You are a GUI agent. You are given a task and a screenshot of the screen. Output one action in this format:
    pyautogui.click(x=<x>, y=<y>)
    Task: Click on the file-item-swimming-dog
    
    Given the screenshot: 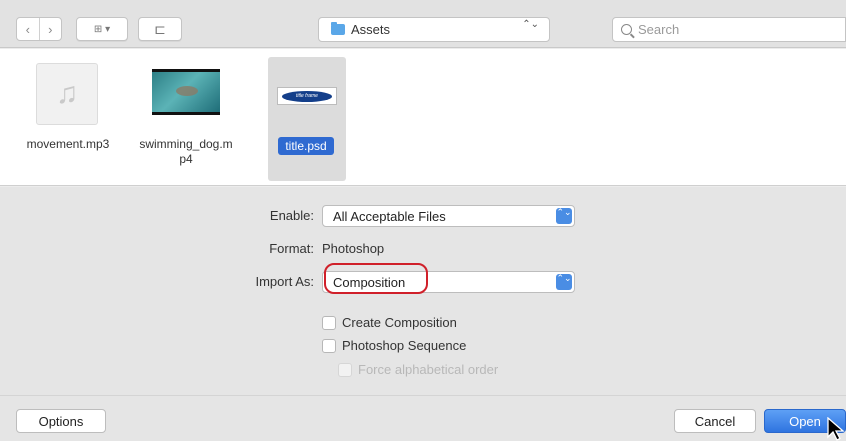 What is the action you would take?
    pyautogui.click(x=186, y=92)
    